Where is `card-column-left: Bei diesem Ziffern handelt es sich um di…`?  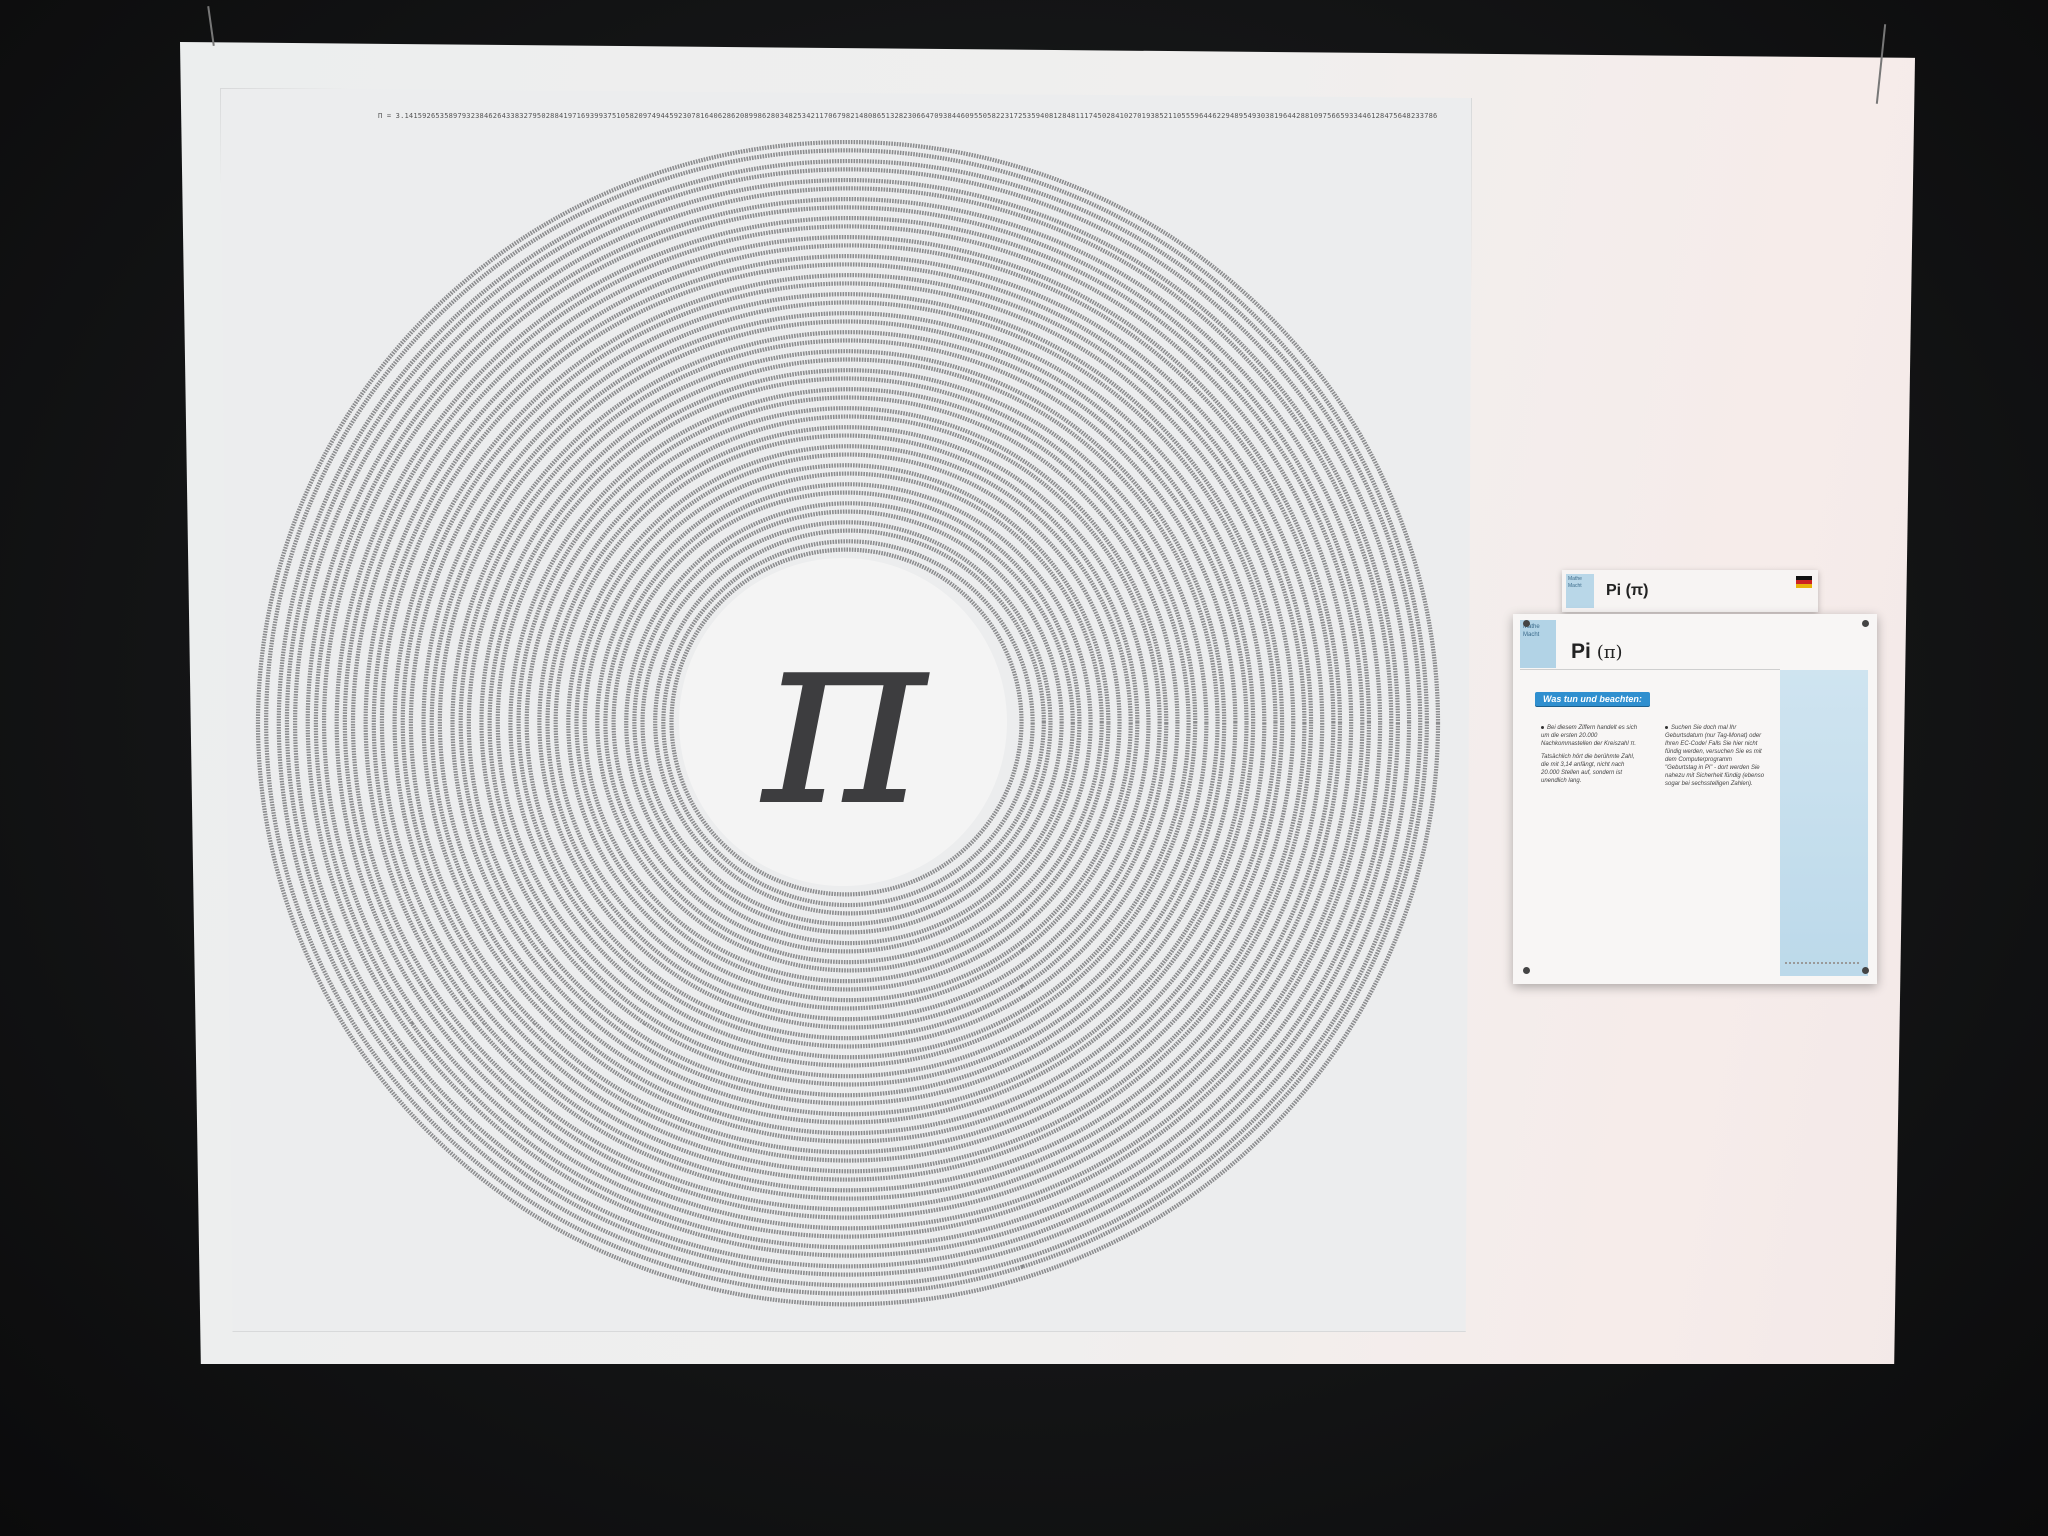 card-column-left: Bei diesem Ziffern handelt es sich um di… is located at coordinates (1591, 757).